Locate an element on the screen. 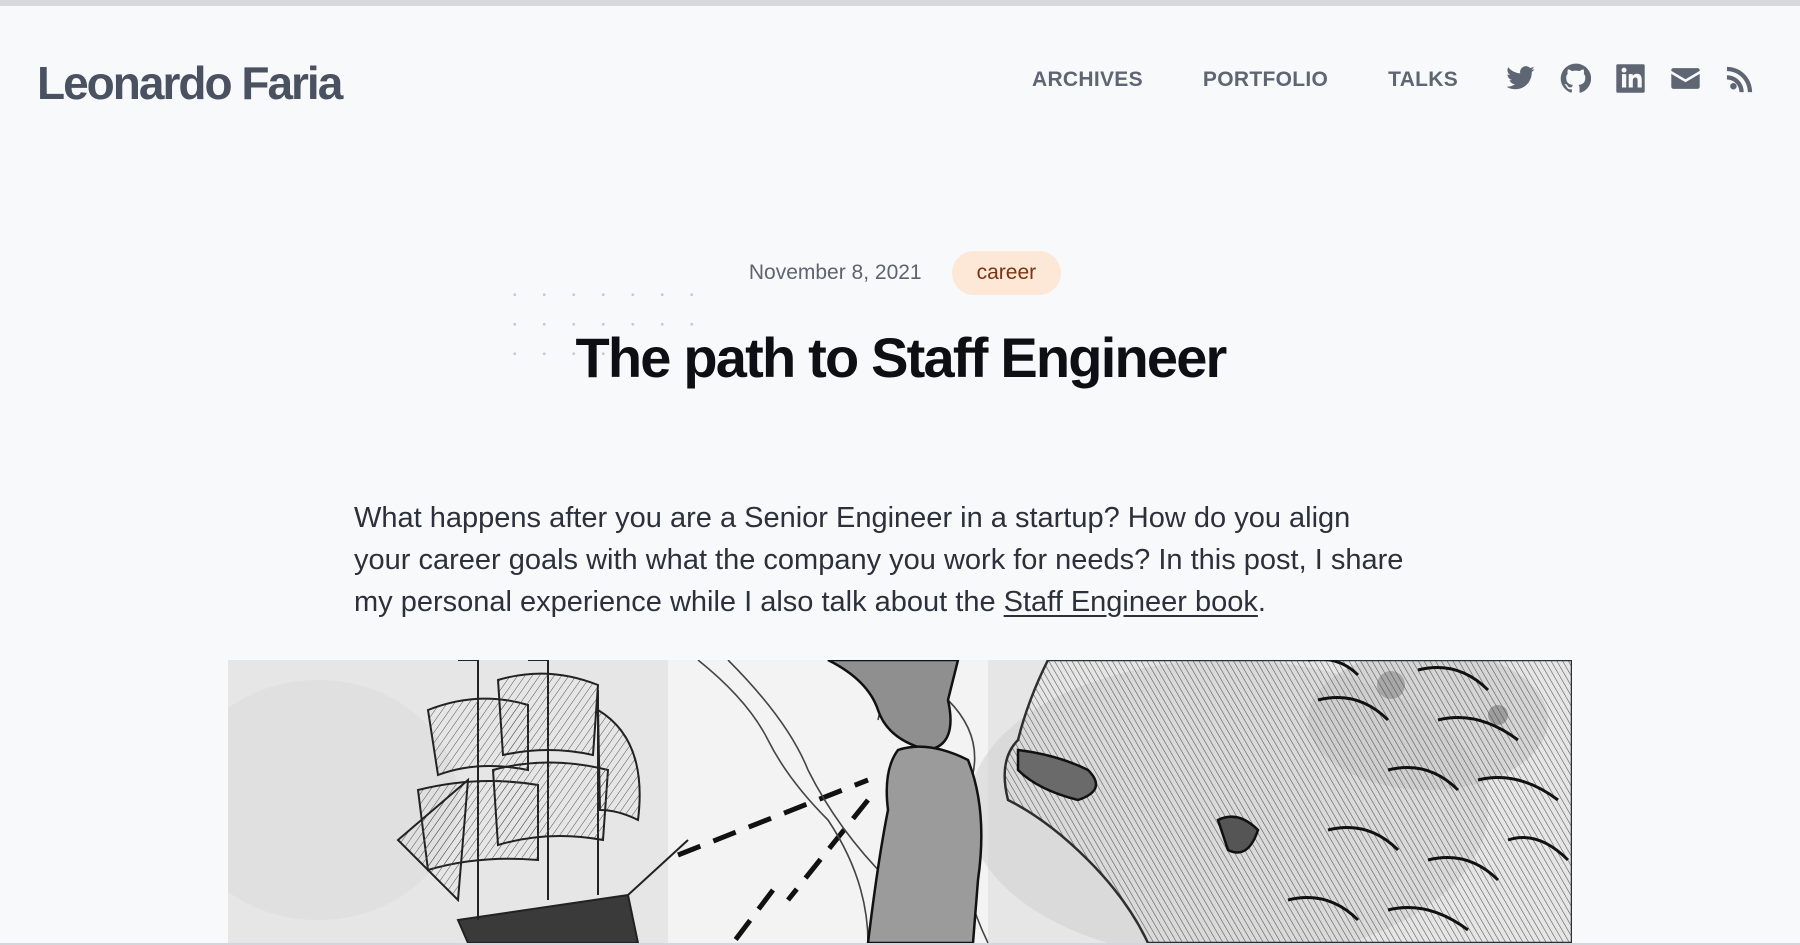 The image size is (1800, 945). staff-engineer-book-link: Staff Engineer book is located at coordinates (1131, 602).